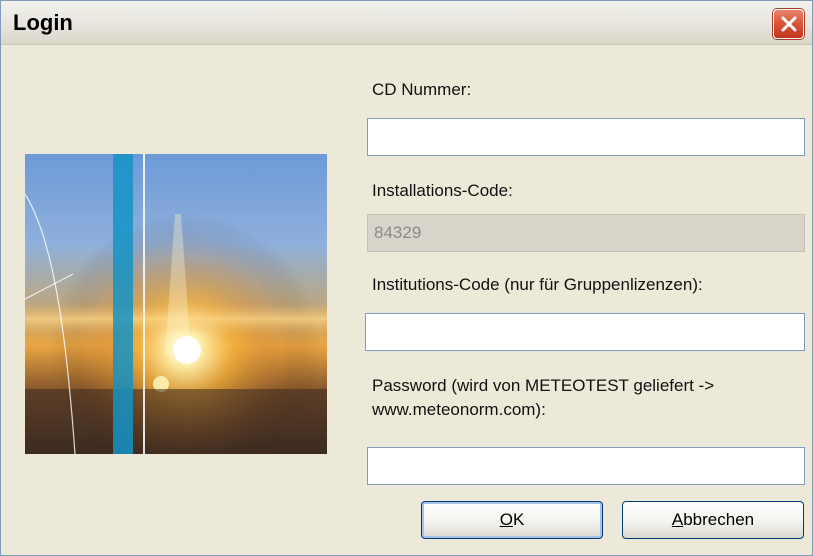 The image size is (813, 556). Describe the element at coordinates (422, 89) in the screenshot. I see `cd-number-label: CD Nummer:` at that location.